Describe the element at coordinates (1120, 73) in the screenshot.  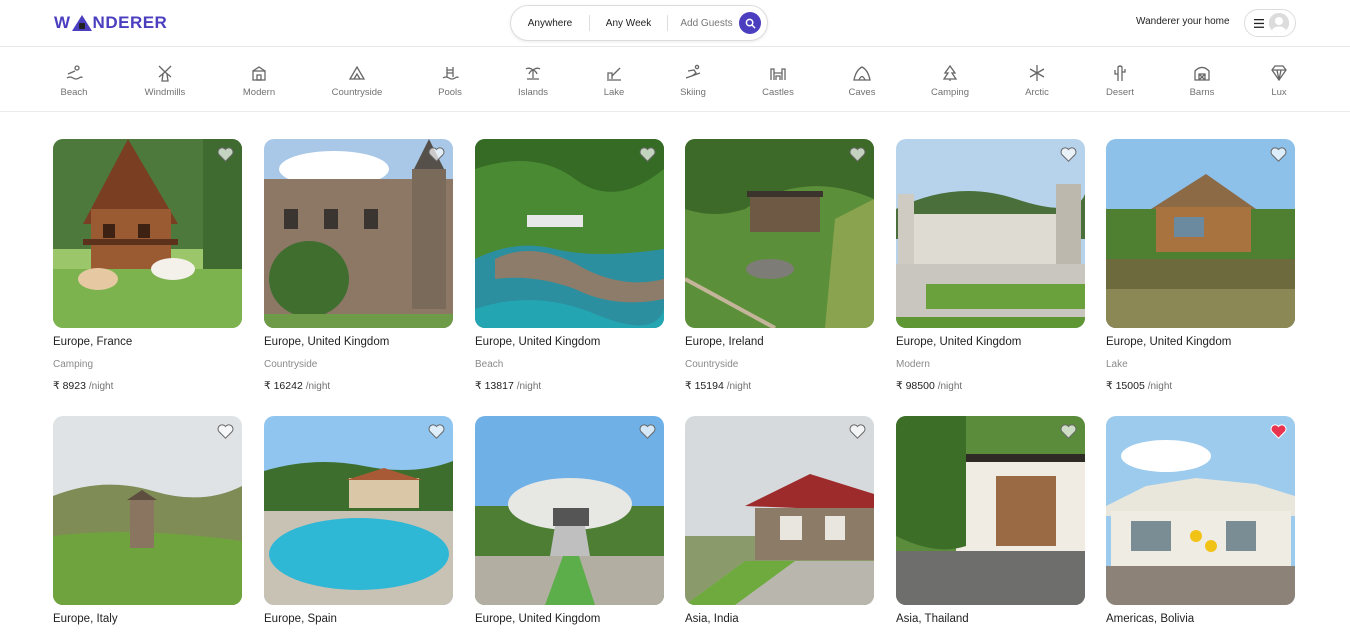
I see `cactus-icon` at that location.